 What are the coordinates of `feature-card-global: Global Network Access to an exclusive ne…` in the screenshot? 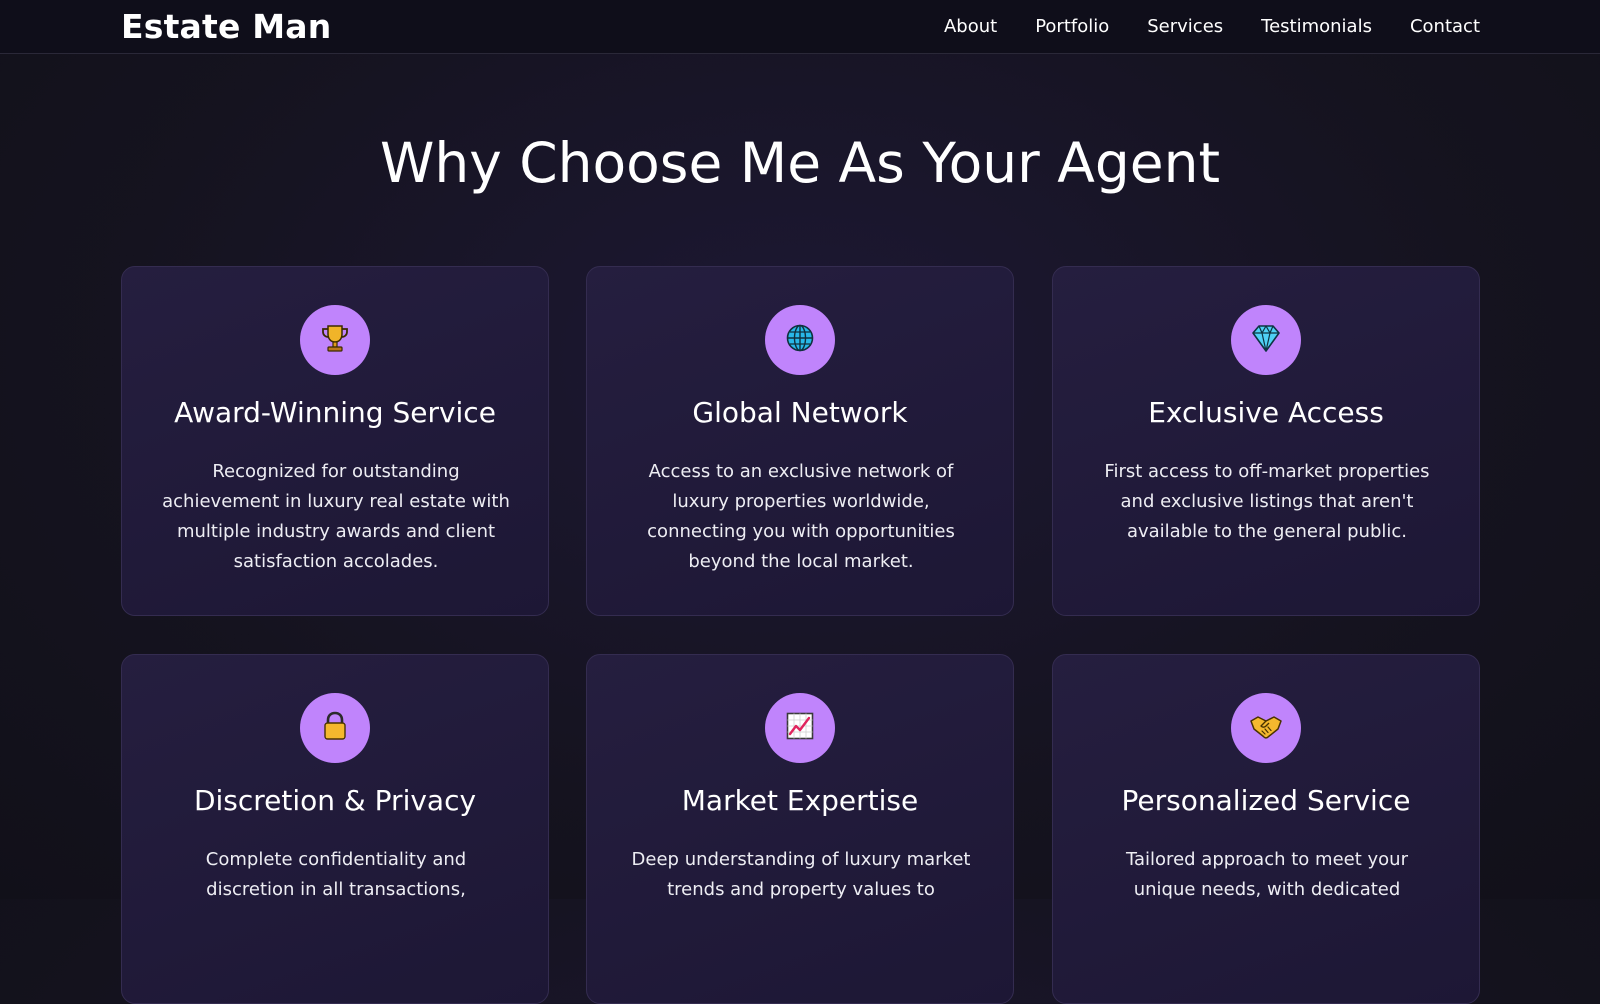 It's located at (800, 441).